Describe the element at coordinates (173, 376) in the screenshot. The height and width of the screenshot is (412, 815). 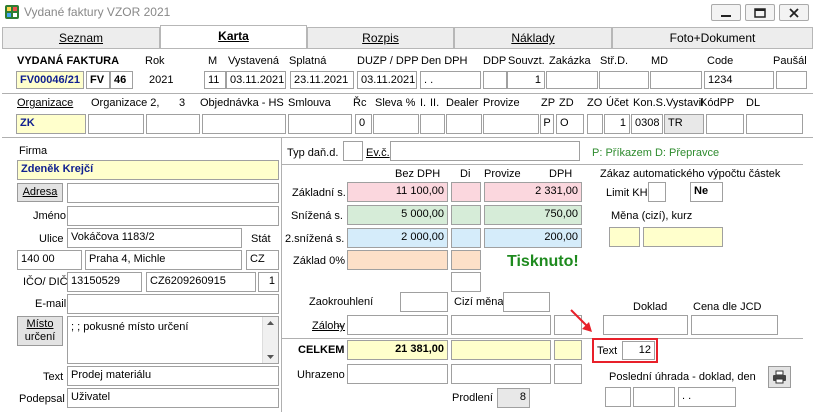
I see `text-field: Prodej materiálu` at that location.